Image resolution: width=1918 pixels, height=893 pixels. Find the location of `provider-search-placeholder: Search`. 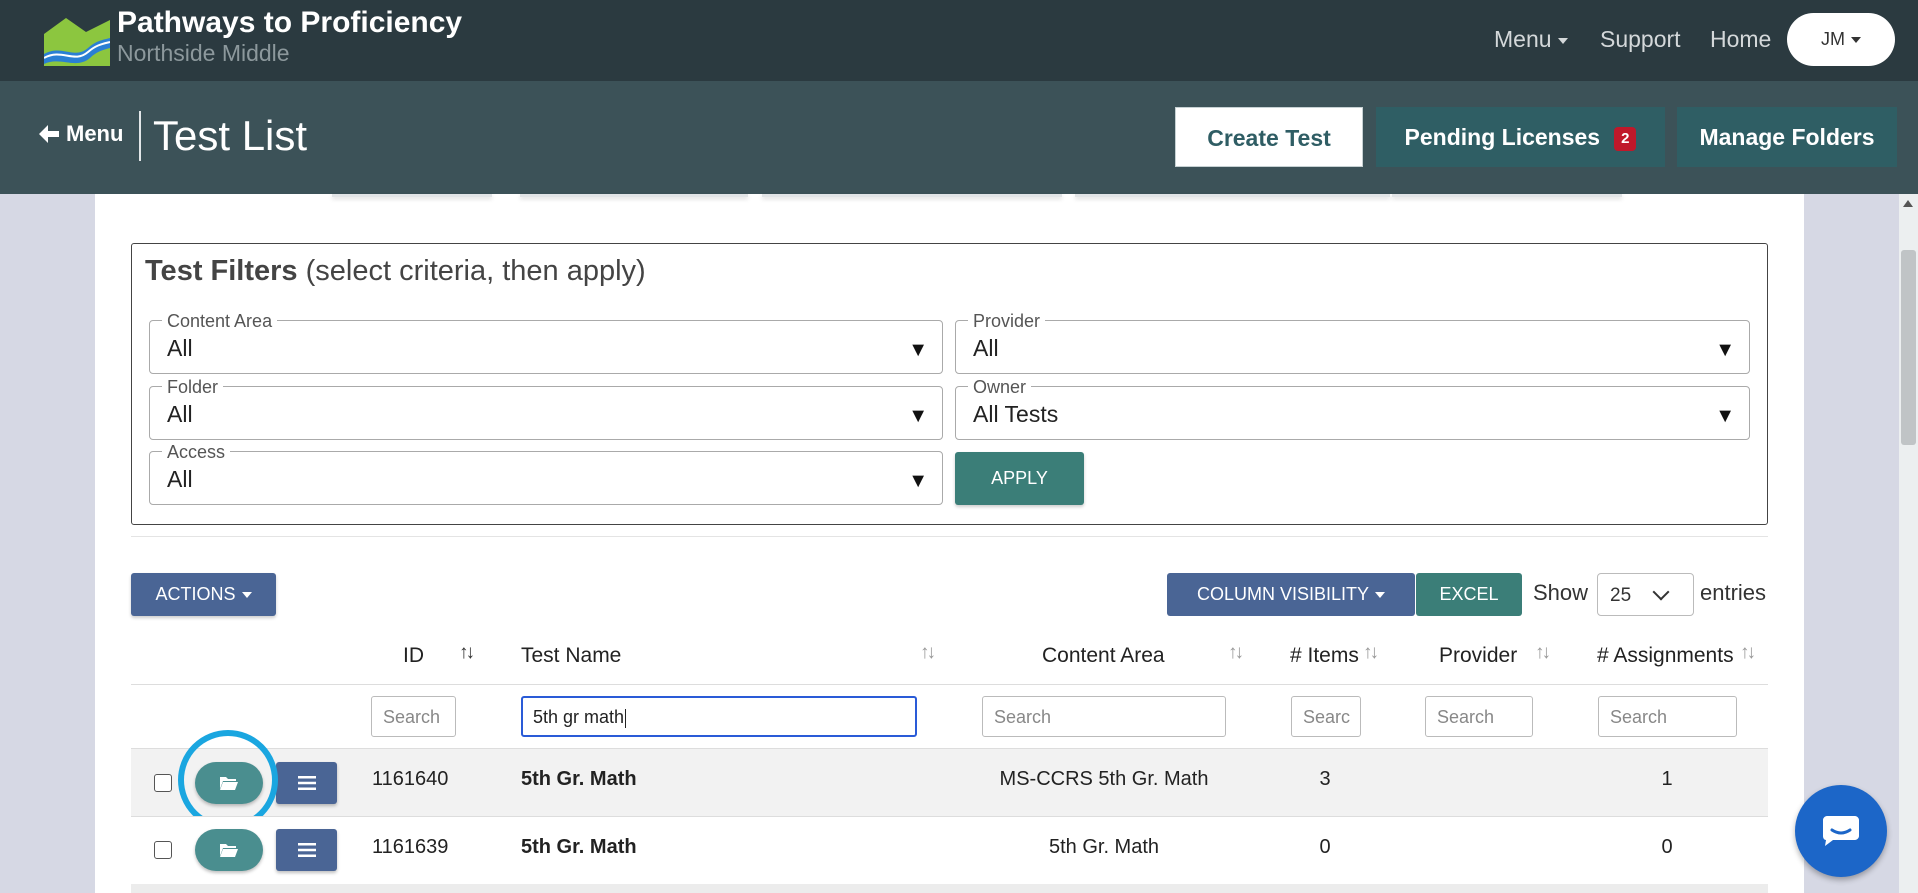

provider-search-placeholder: Search is located at coordinates (1466, 717).